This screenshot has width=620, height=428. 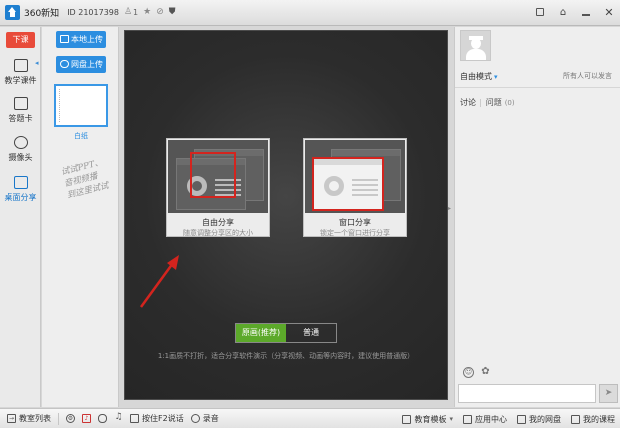 What do you see at coordinates (355, 233) in the screenshot?
I see `window-share-subtitle: 锁定一个窗口进行分享` at bounding box center [355, 233].